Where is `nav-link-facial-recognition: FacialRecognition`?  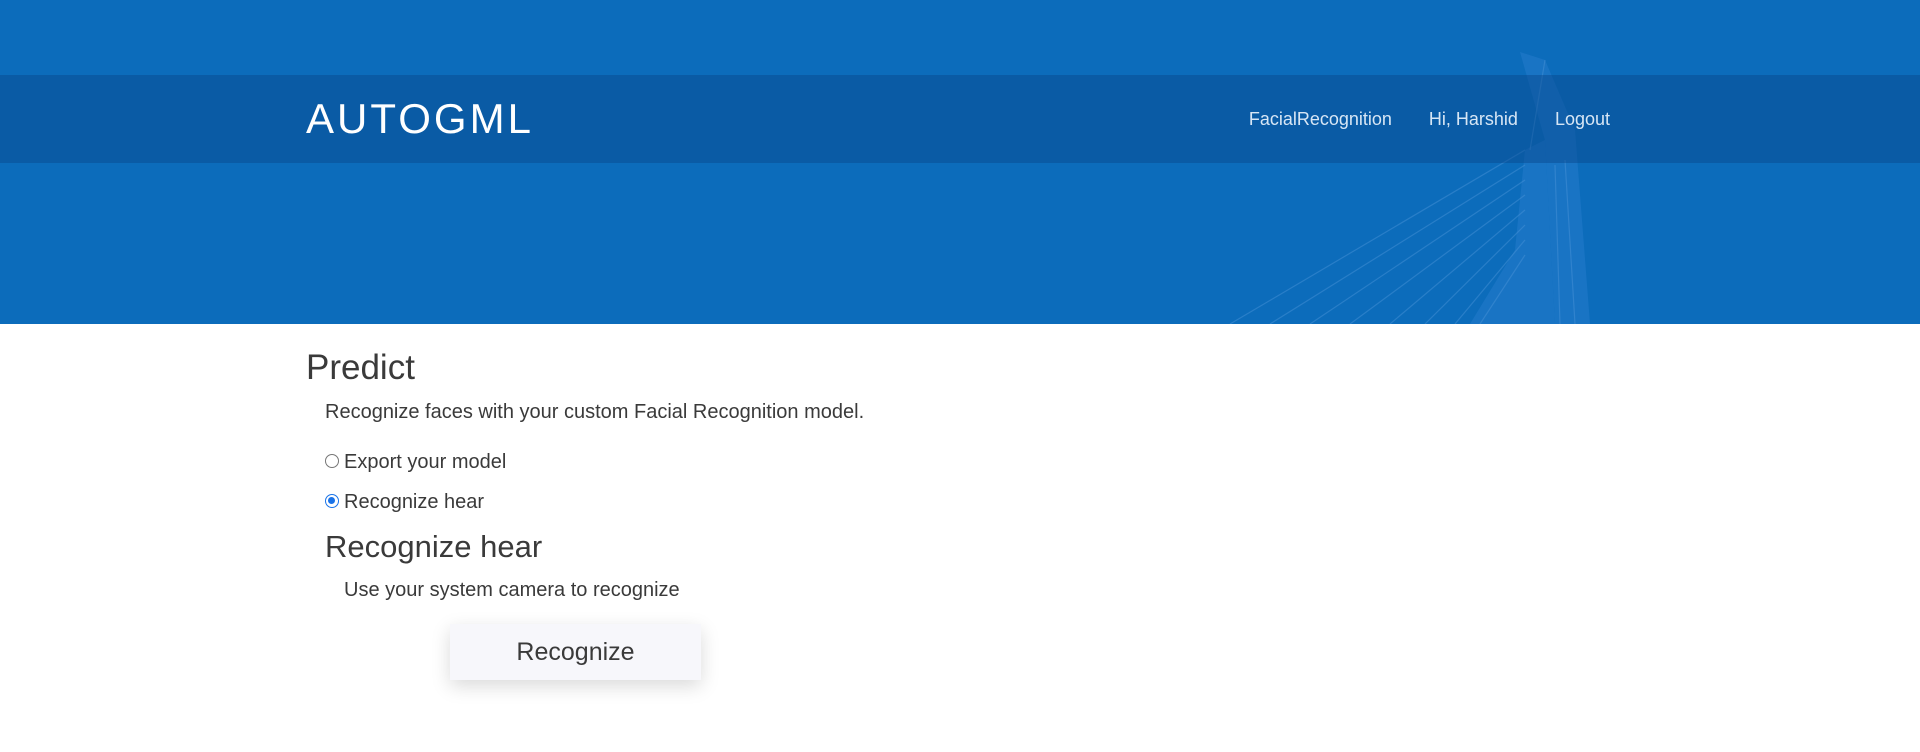 nav-link-facial-recognition: FacialRecognition is located at coordinates (1320, 119).